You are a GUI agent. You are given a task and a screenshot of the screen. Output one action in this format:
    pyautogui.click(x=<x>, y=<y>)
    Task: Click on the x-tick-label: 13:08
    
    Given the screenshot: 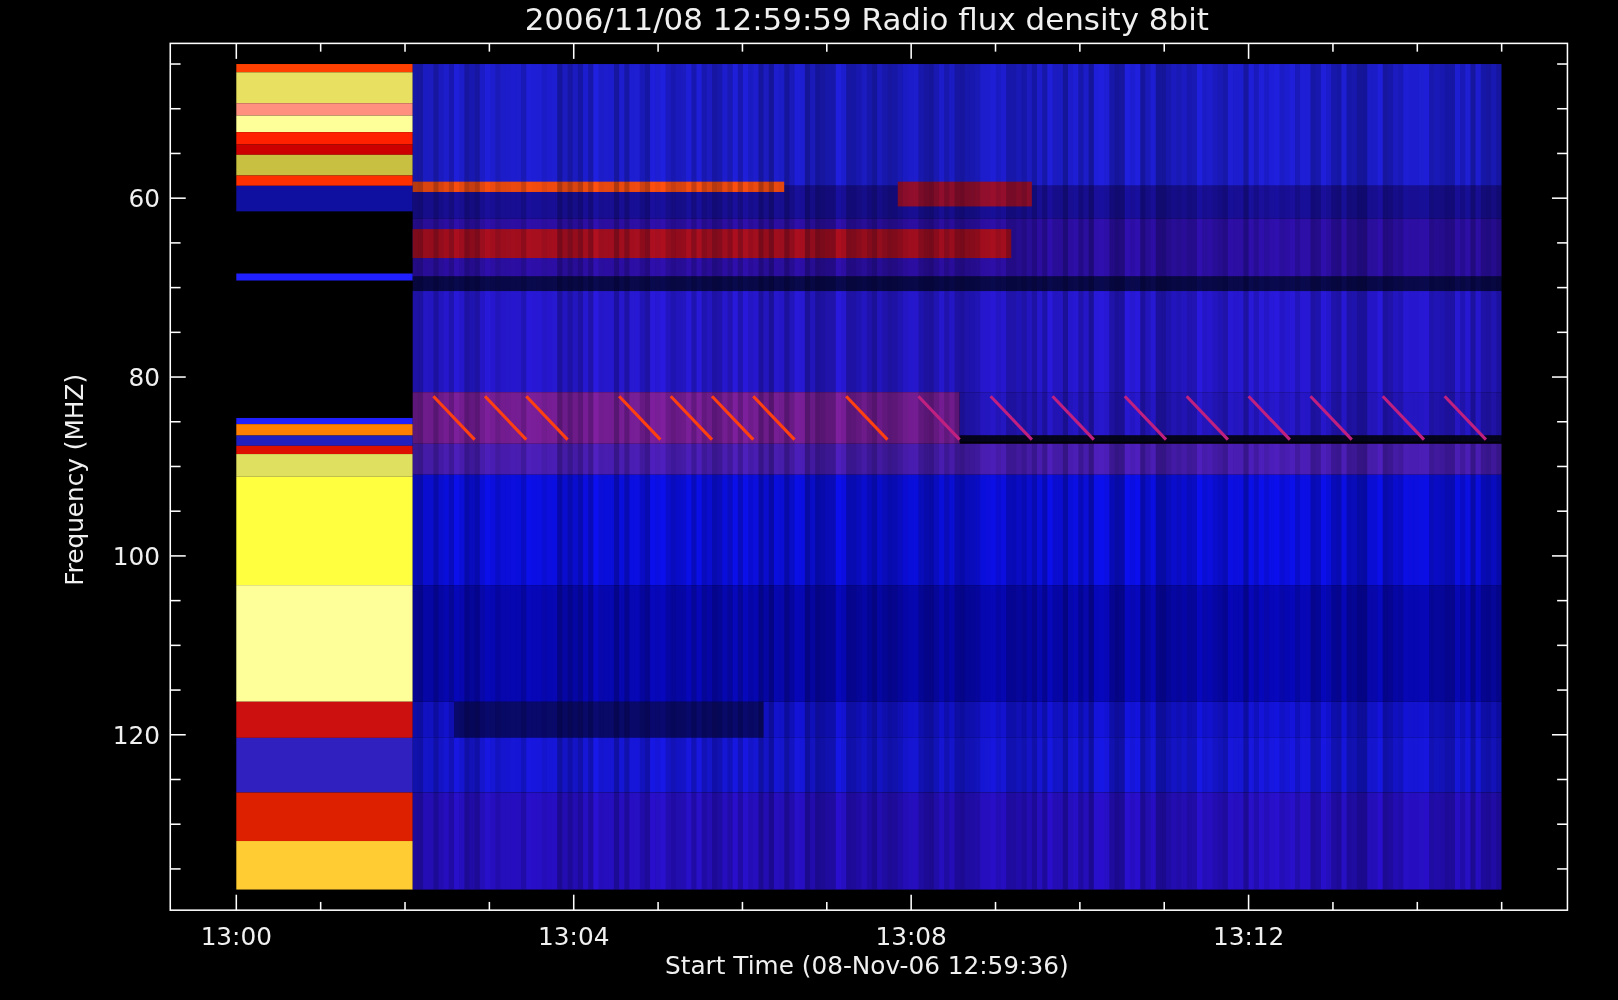 What is the action you would take?
    pyautogui.click(x=911, y=937)
    